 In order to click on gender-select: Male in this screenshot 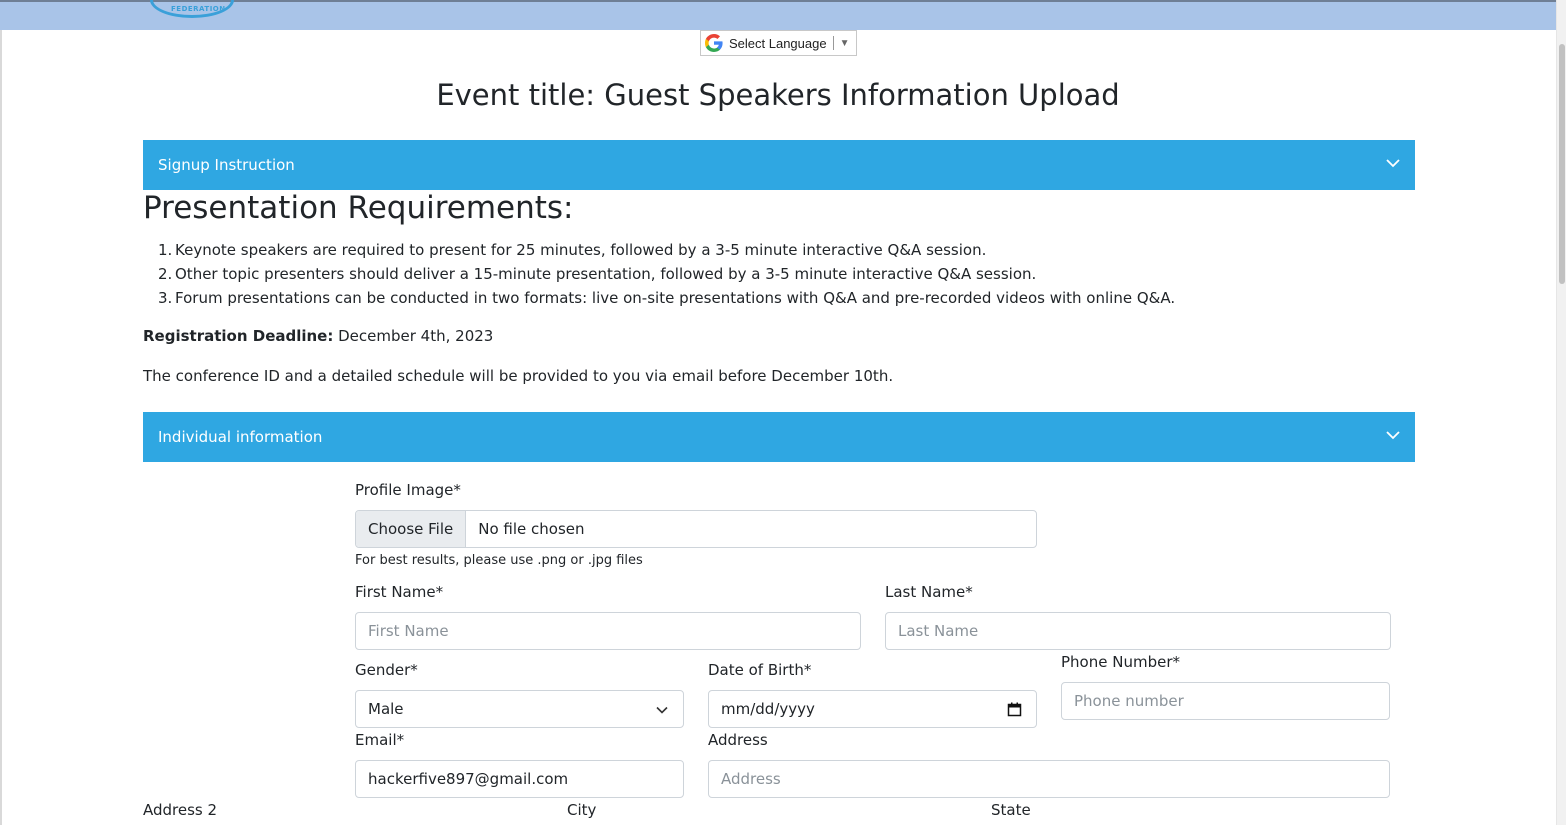, I will do `click(519, 709)`.